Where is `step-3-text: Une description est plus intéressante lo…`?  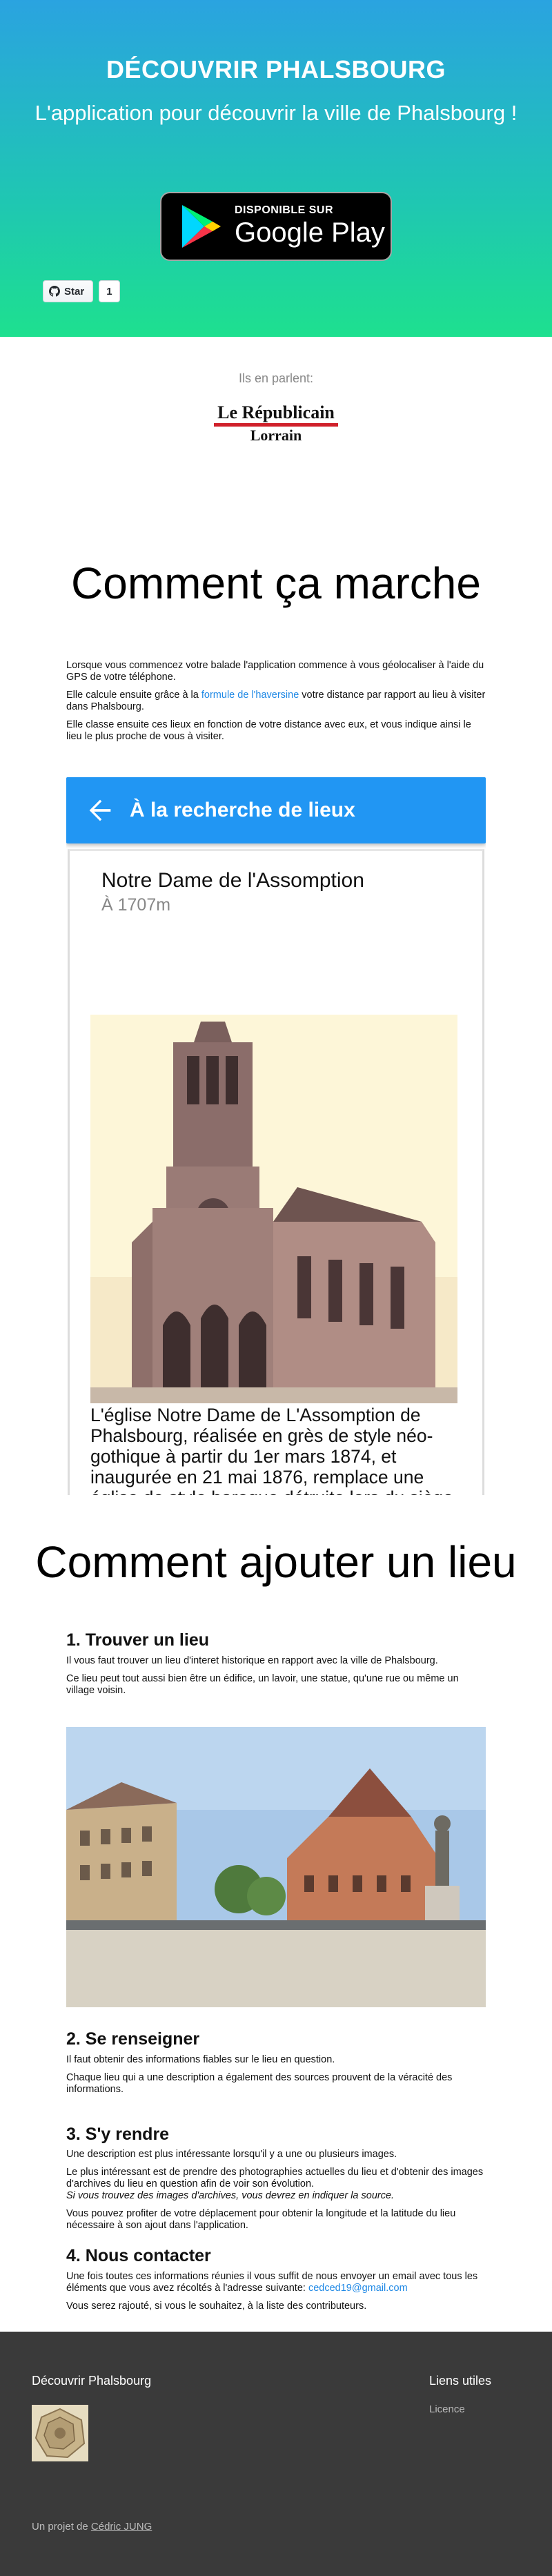 step-3-text: Une description est plus intéressante lo… is located at coordinates (276, 2193).